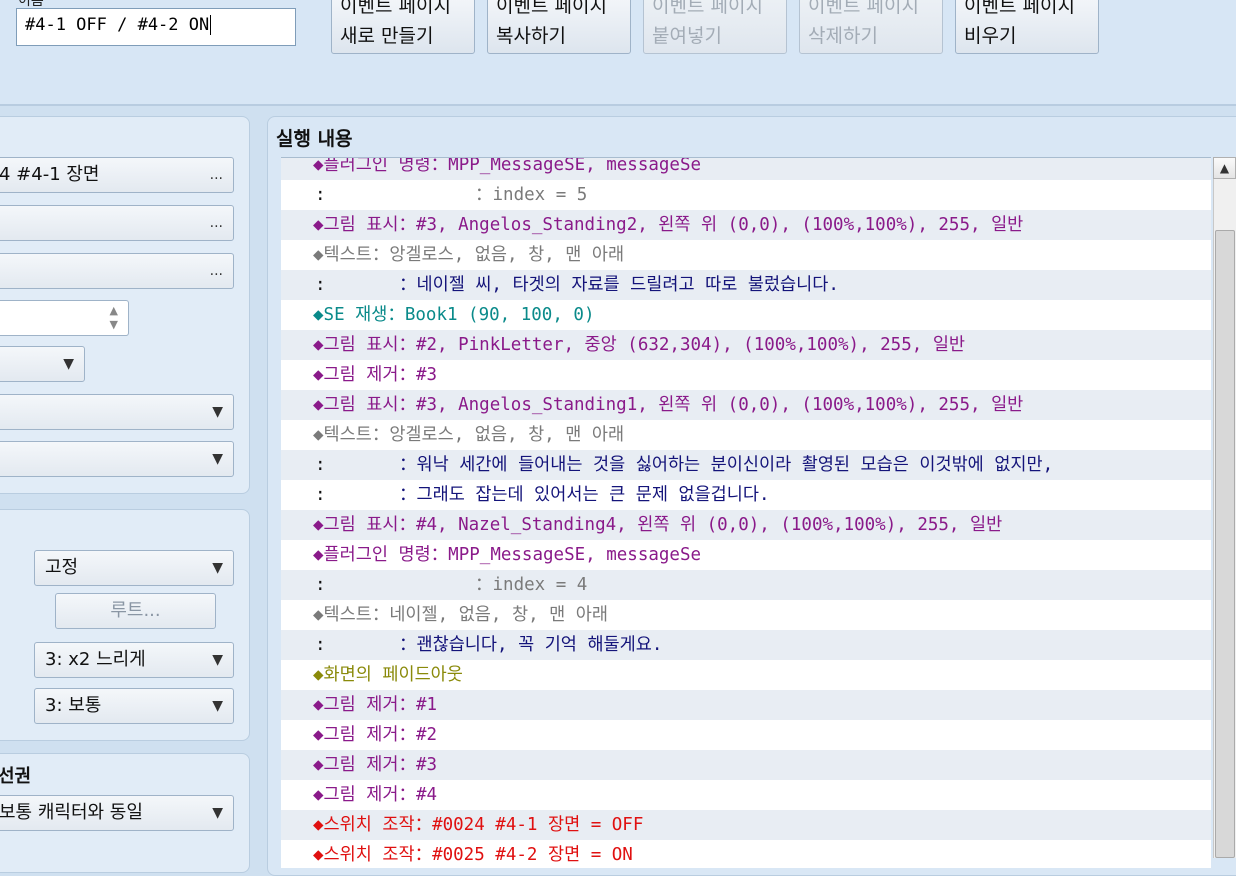  I want to click on command-row: : ：index = 5, so click(746, 195).